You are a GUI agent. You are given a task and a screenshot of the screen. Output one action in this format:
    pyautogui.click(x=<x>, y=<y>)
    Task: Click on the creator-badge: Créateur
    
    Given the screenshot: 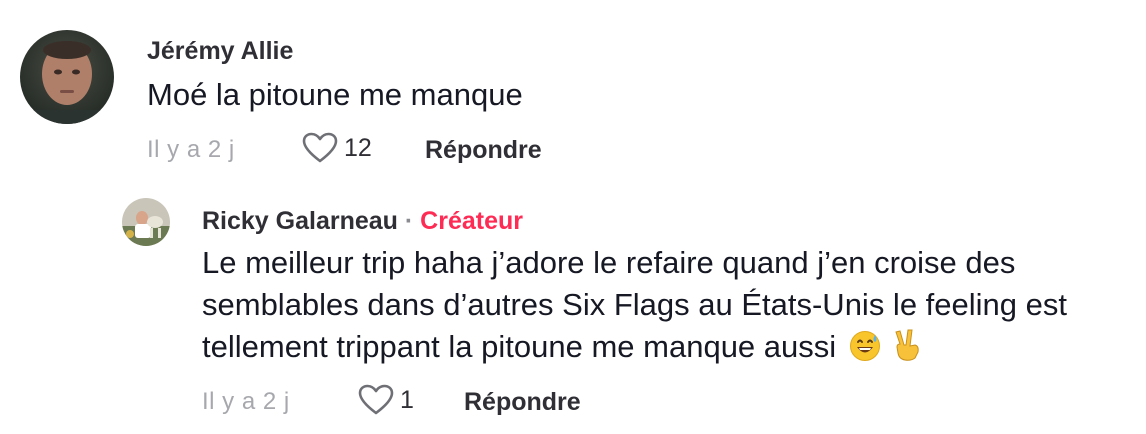 What is the action you would take?
    pyautogui.click(x=471, y=221)
    